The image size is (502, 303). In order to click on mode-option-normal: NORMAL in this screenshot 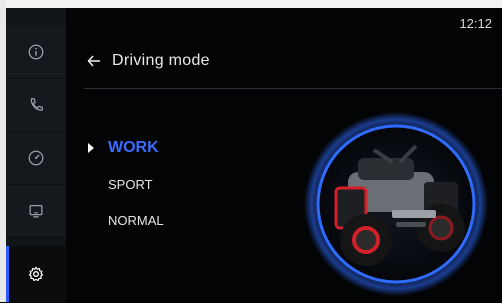, I will do `click(126, 220)`.